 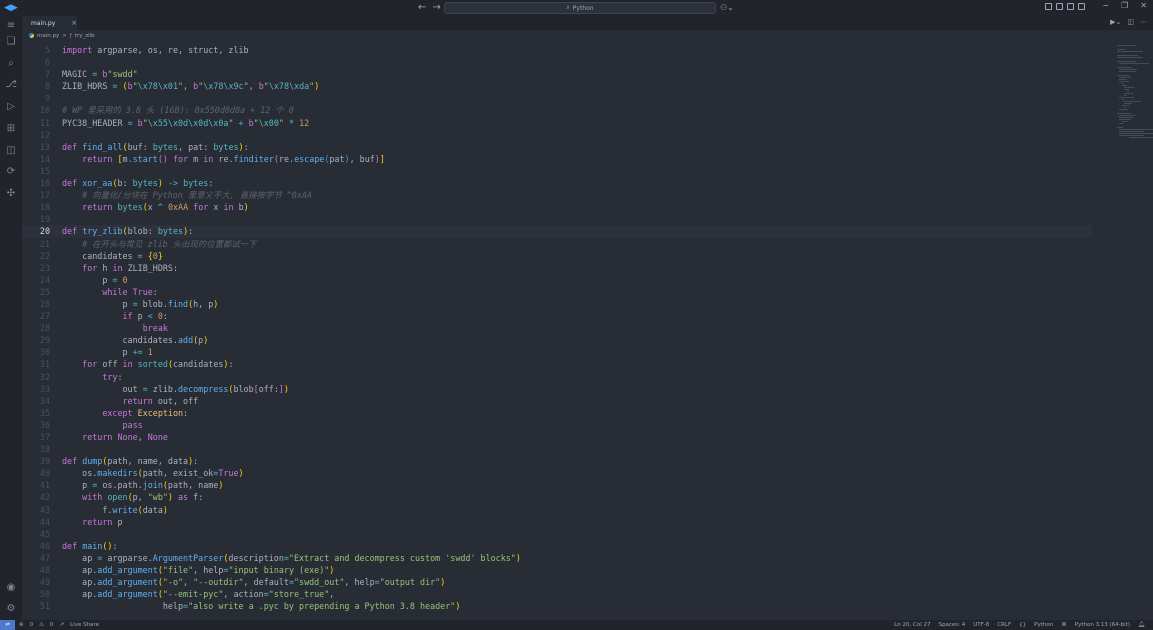 I want to click on line-number: 18, so click(x=36, y=207).